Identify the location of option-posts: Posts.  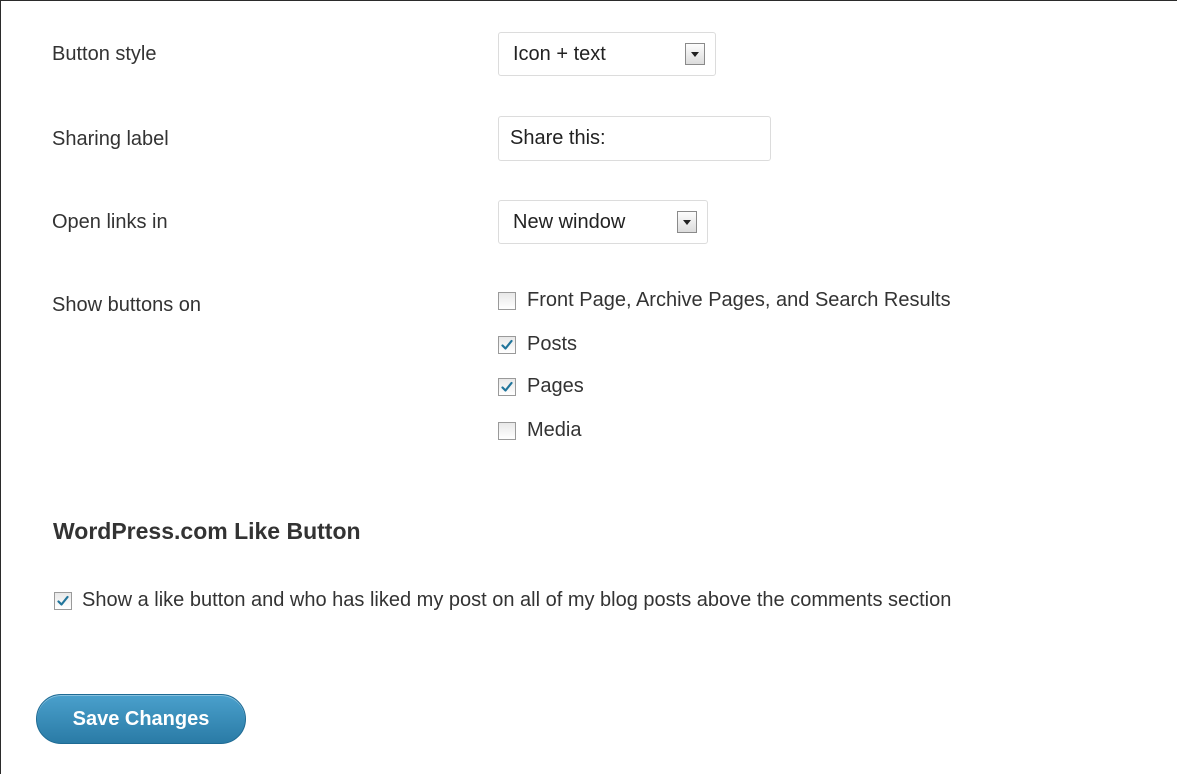
(537, 344).